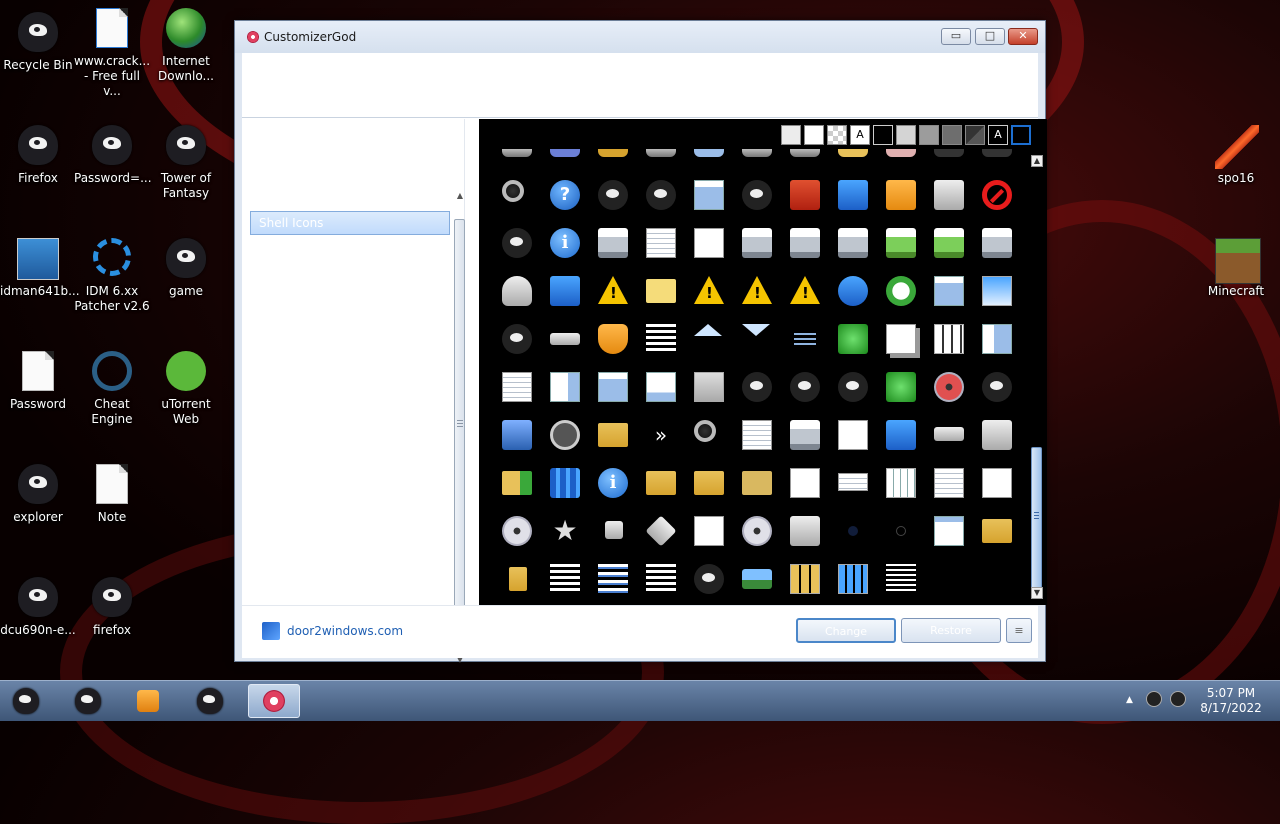  Describe the element at coordinates (709, 339) in the screenshot. I see `arrow-up-icon` at that location.